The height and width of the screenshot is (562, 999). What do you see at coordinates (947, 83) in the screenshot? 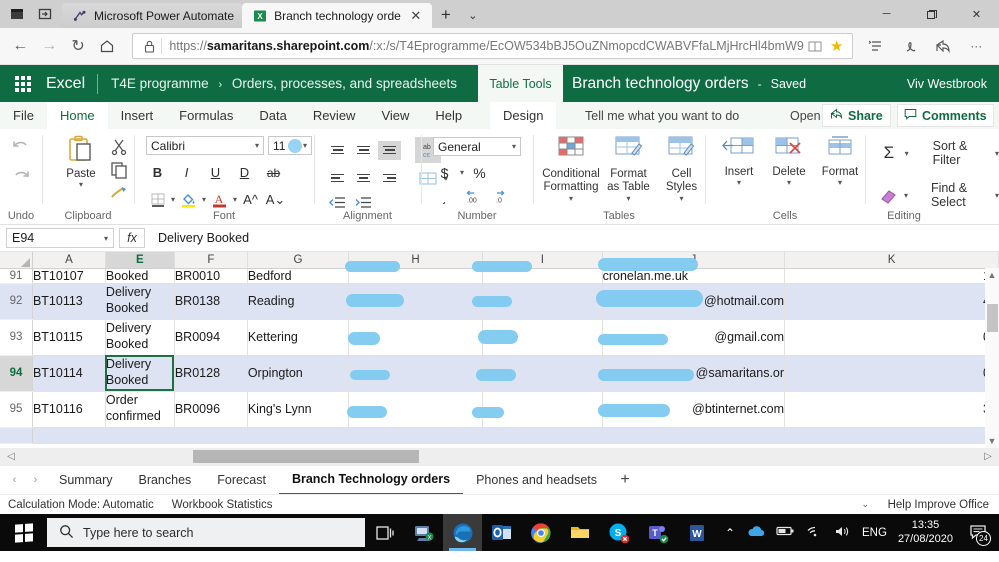
I see `user-account-name: Viv Westbrook` at bounding box center [947, 83].